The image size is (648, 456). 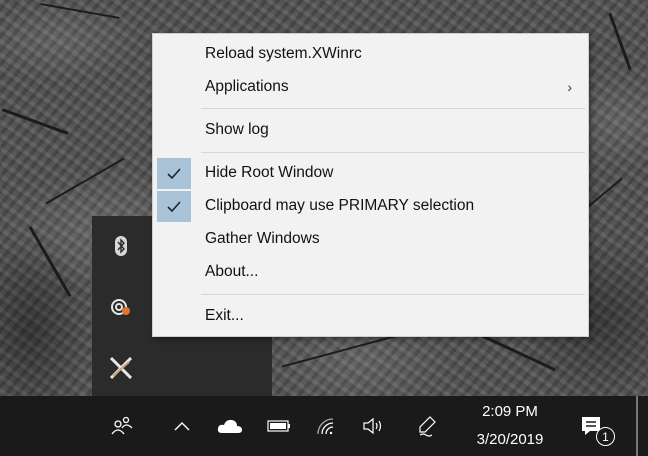 I want to click on notification-count-badge: 1, so click(x=605, y=436).